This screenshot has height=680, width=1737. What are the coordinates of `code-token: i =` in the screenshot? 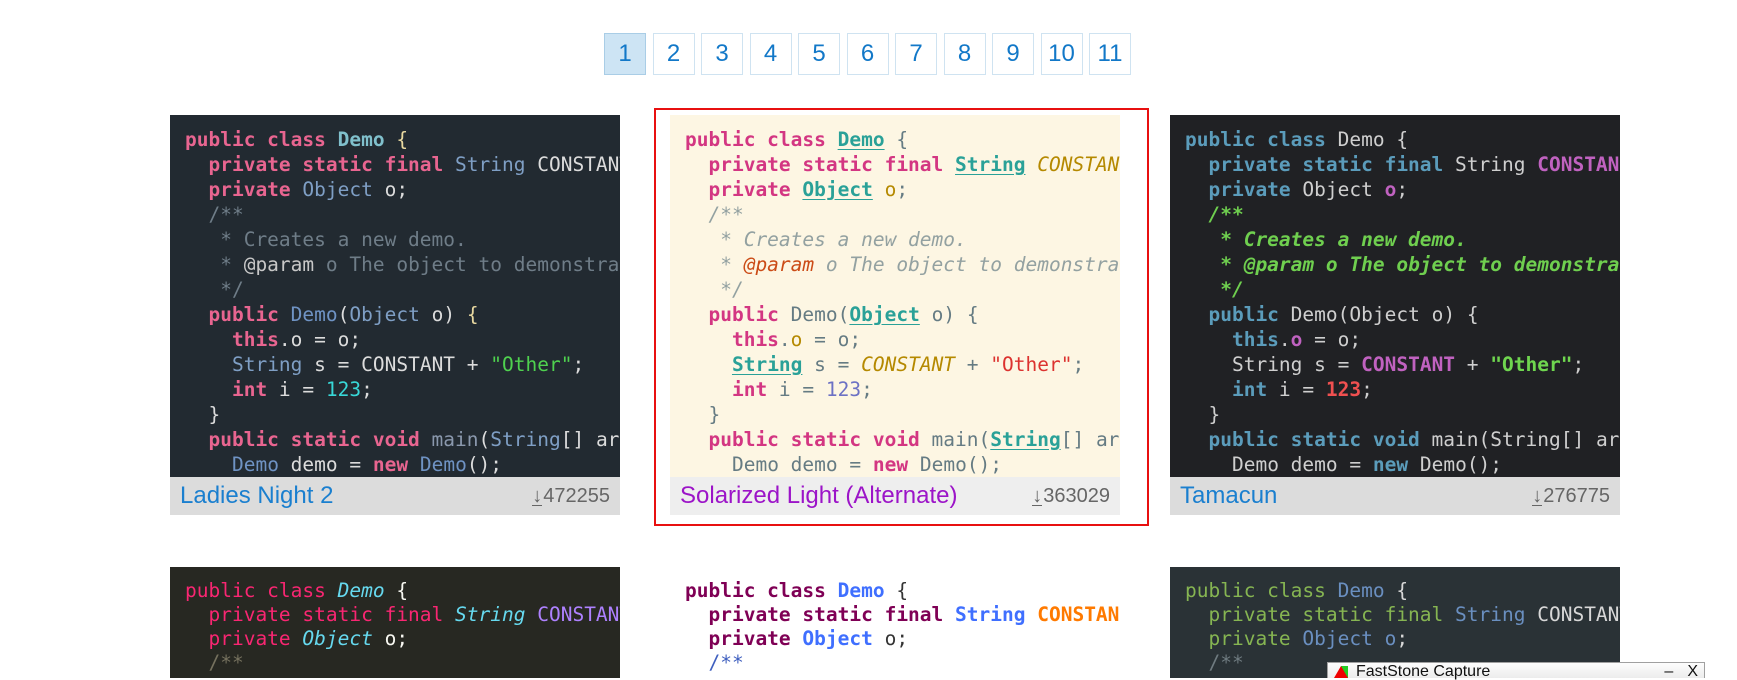 It's located at (1296, 389).